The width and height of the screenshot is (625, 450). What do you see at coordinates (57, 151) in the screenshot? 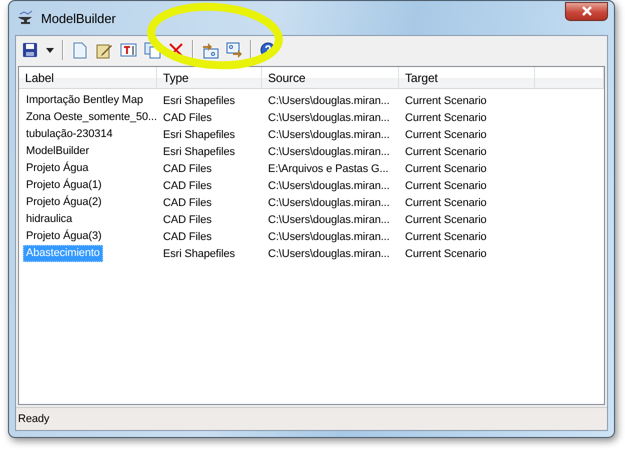
I see `row-label: ModelBuilder` at bounding box center [57, 151].